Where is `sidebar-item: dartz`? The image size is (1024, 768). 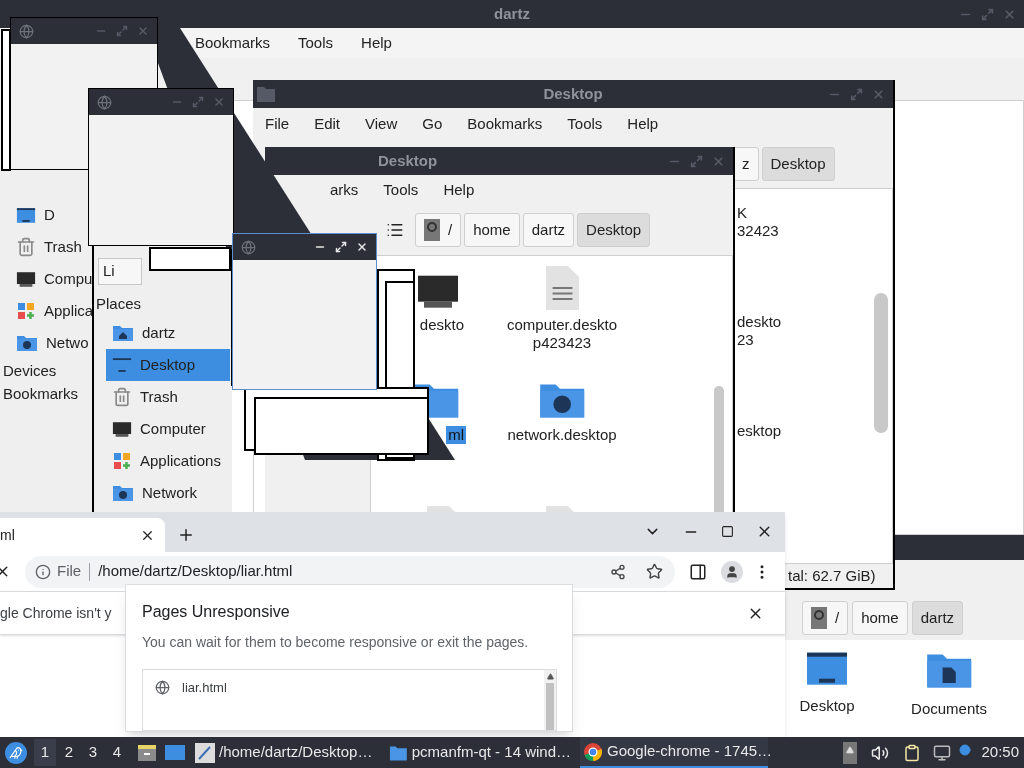 sidebar-item: dartz is located at coordinates (168, 333).